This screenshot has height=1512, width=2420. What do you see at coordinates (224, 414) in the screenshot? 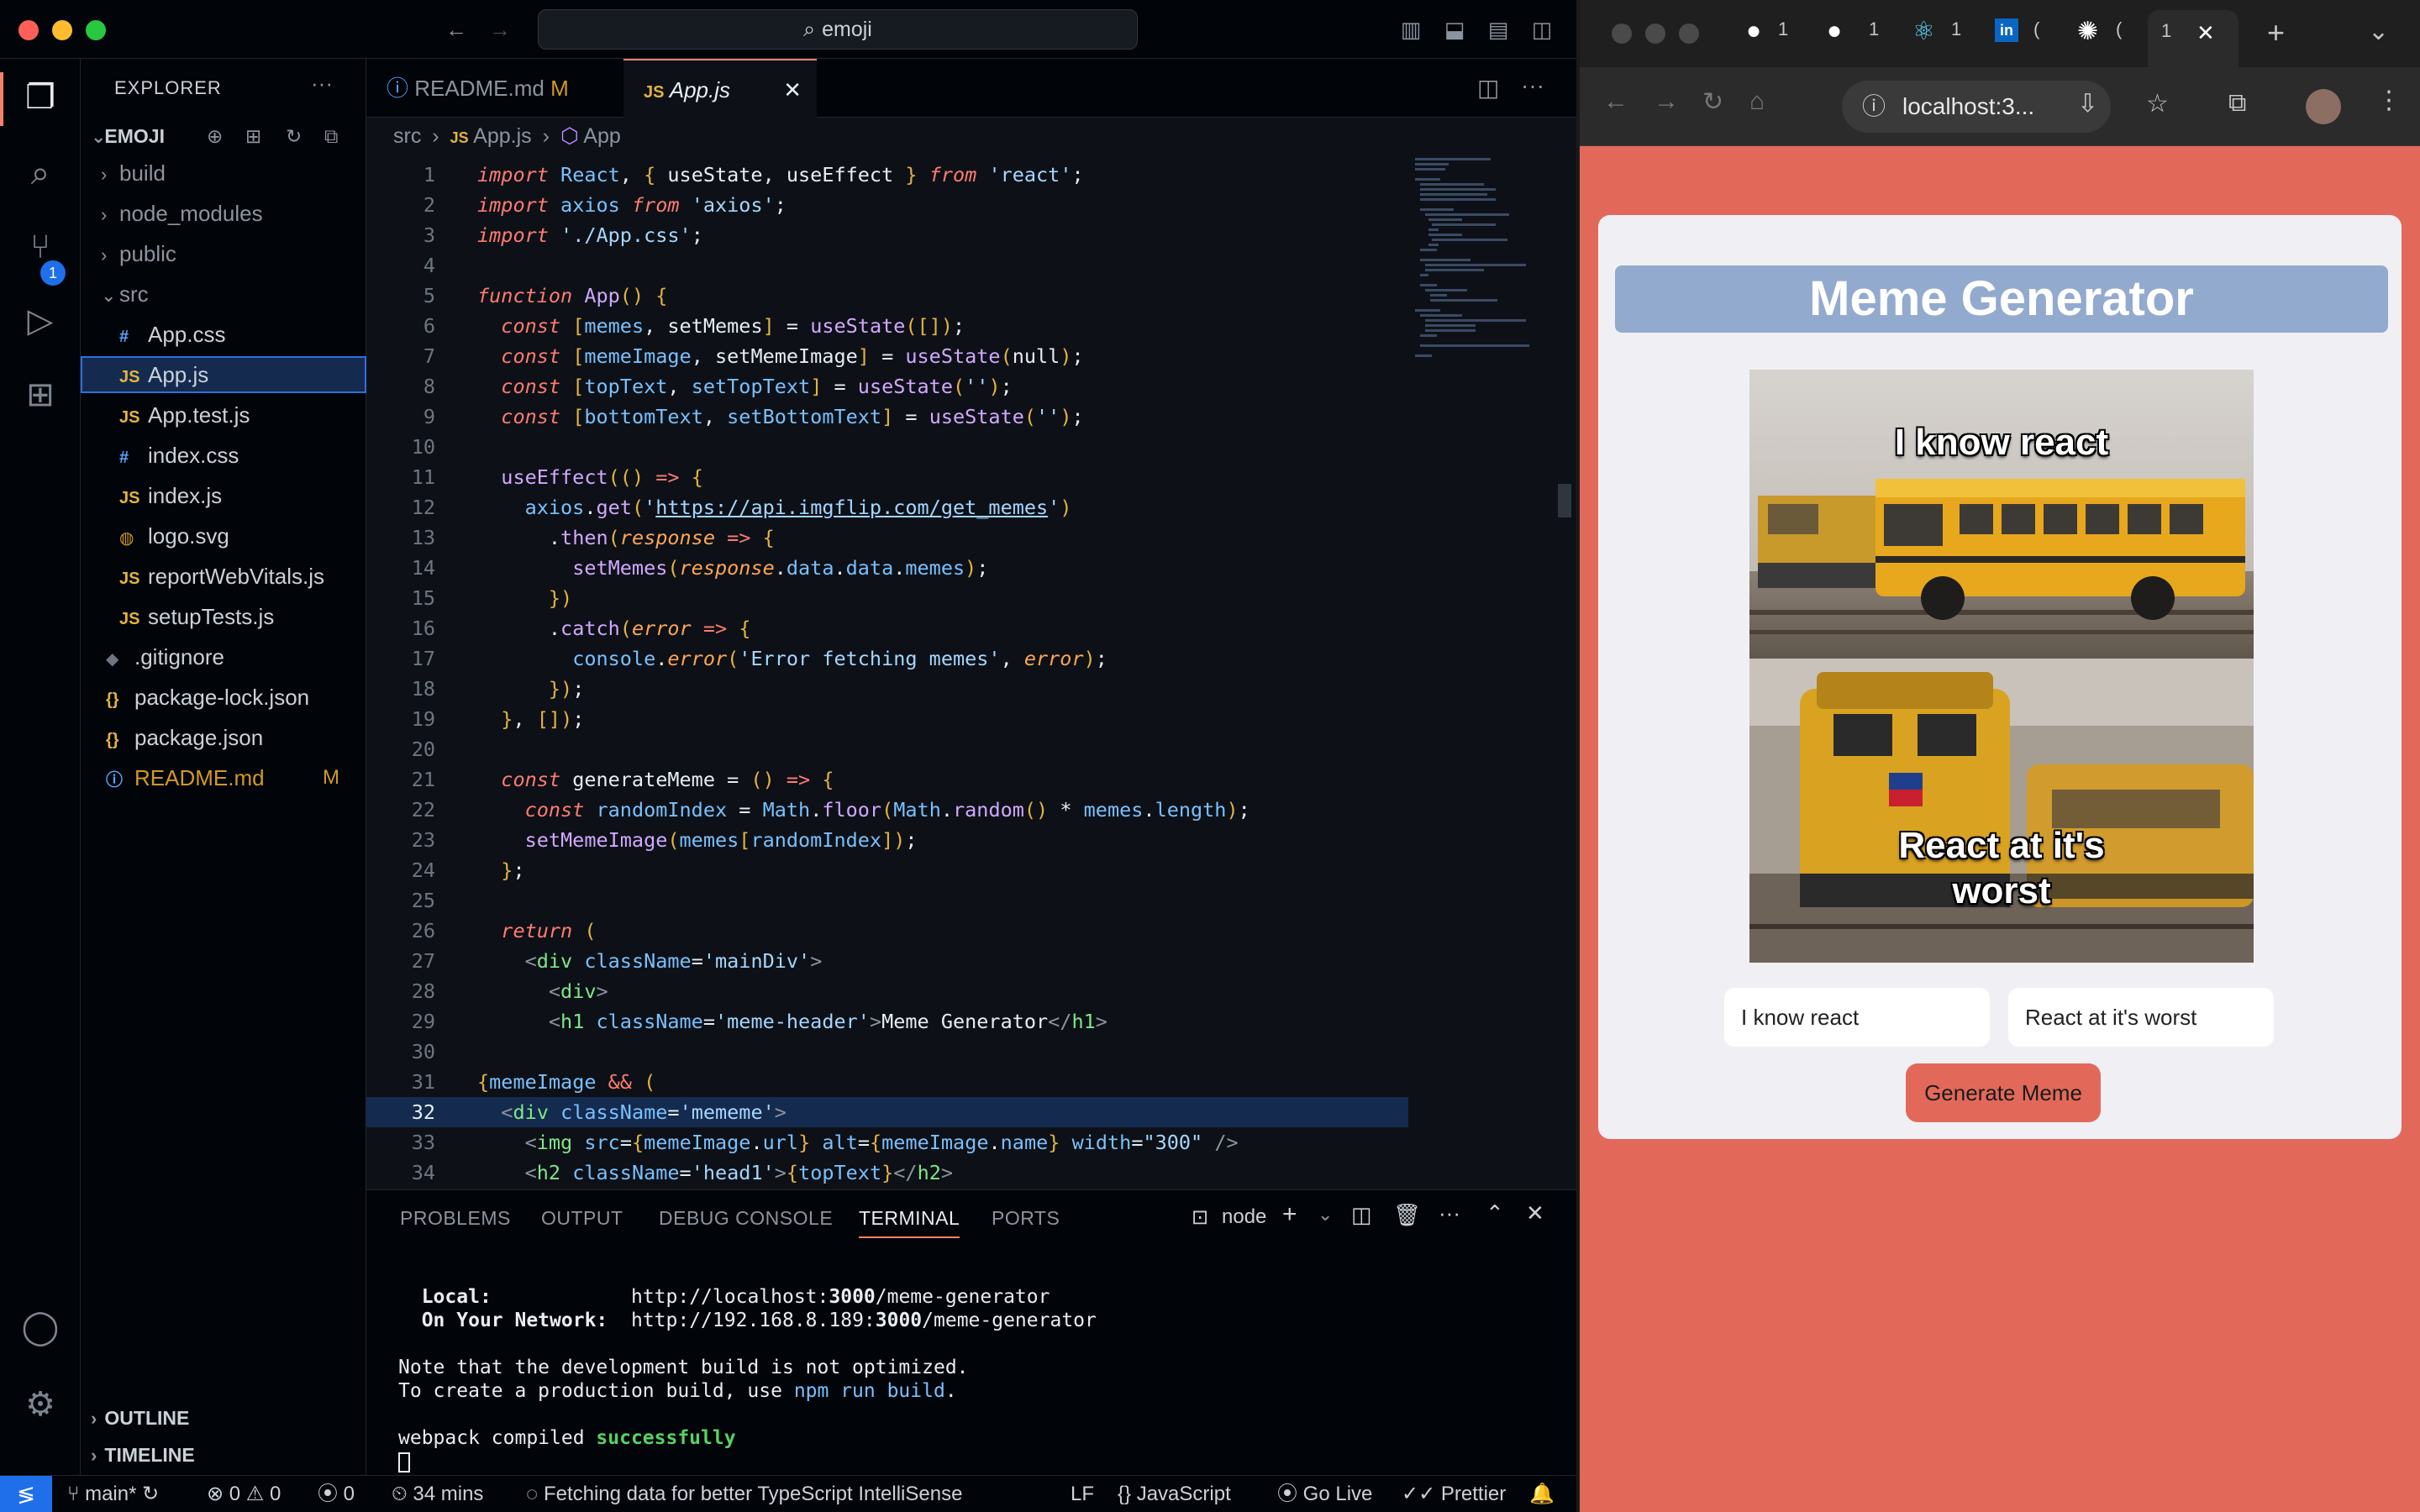
I see `tree-item-app-test-js: JS App.test.js` at bounding box center [224, 414].